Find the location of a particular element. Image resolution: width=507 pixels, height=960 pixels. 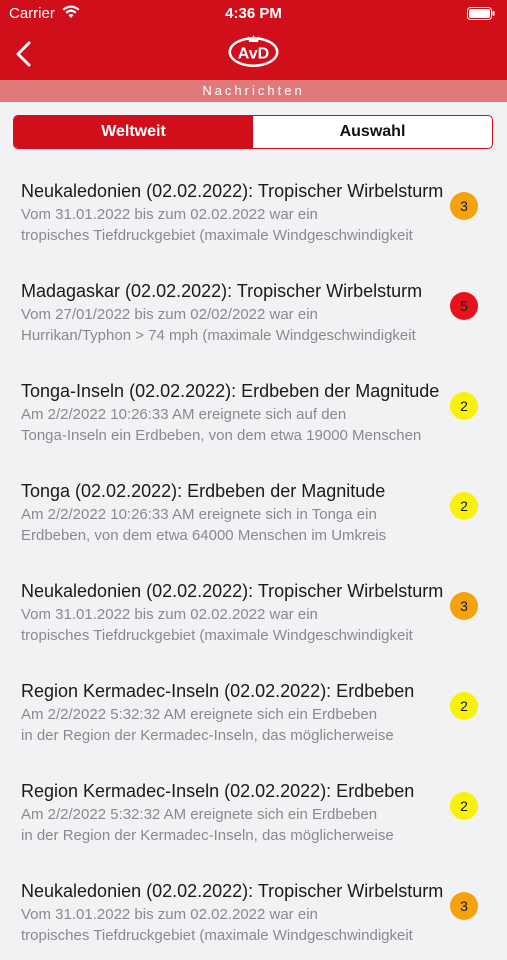

chevron-left-icon is located at coordinates (23, 54).